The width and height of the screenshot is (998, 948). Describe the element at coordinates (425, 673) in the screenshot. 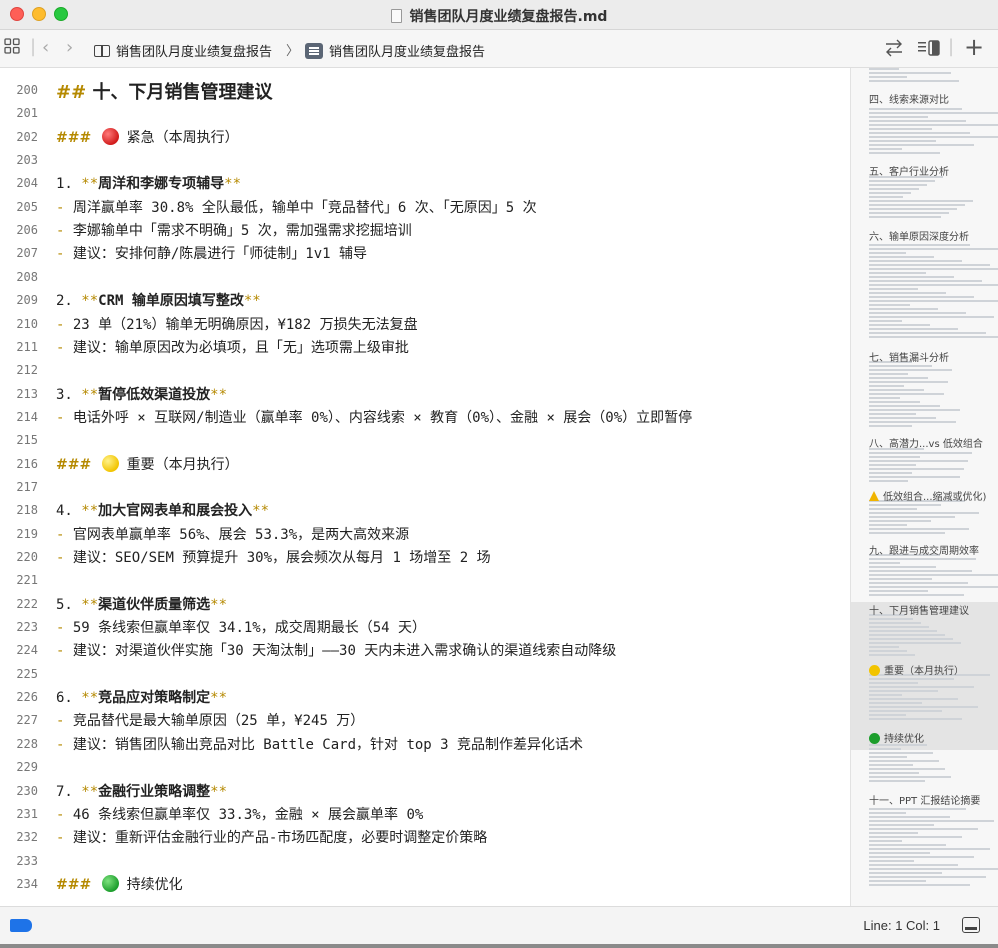

I see `editor-line: 225` at that location.